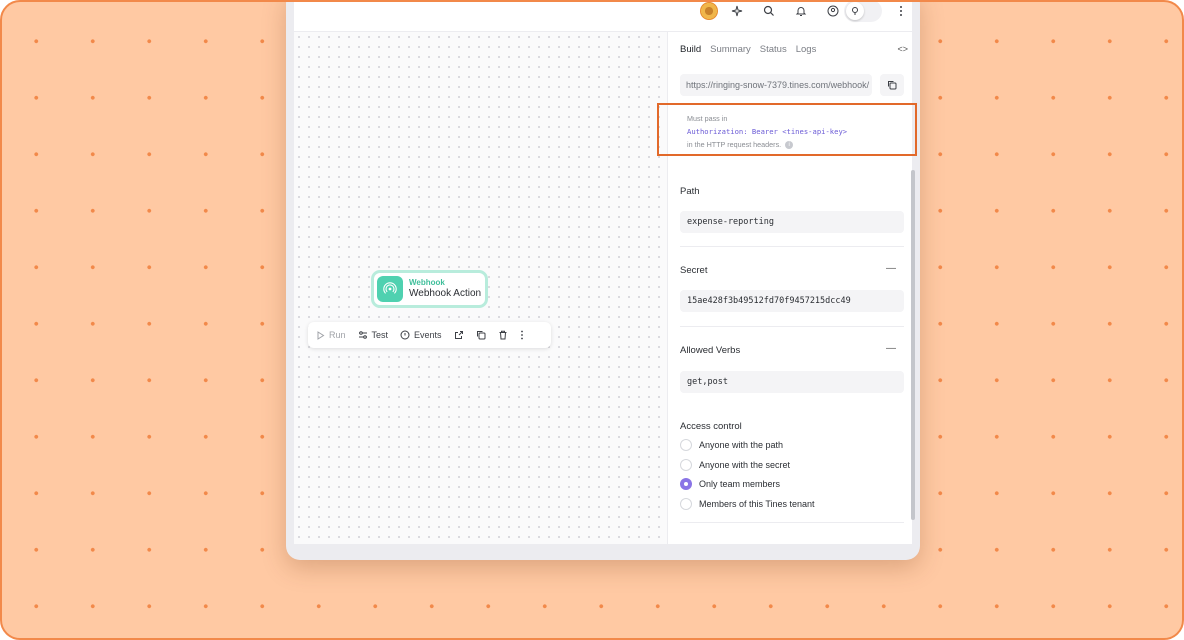  What do you see at coordinates (769, 12) in the screenshot?
I see `search-icon` at bounding box center [769, 12].